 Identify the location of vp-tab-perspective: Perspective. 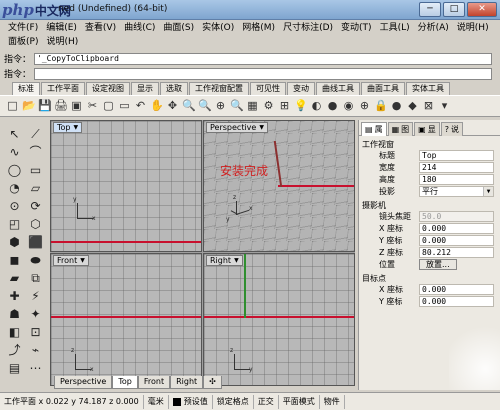
(83, 382).